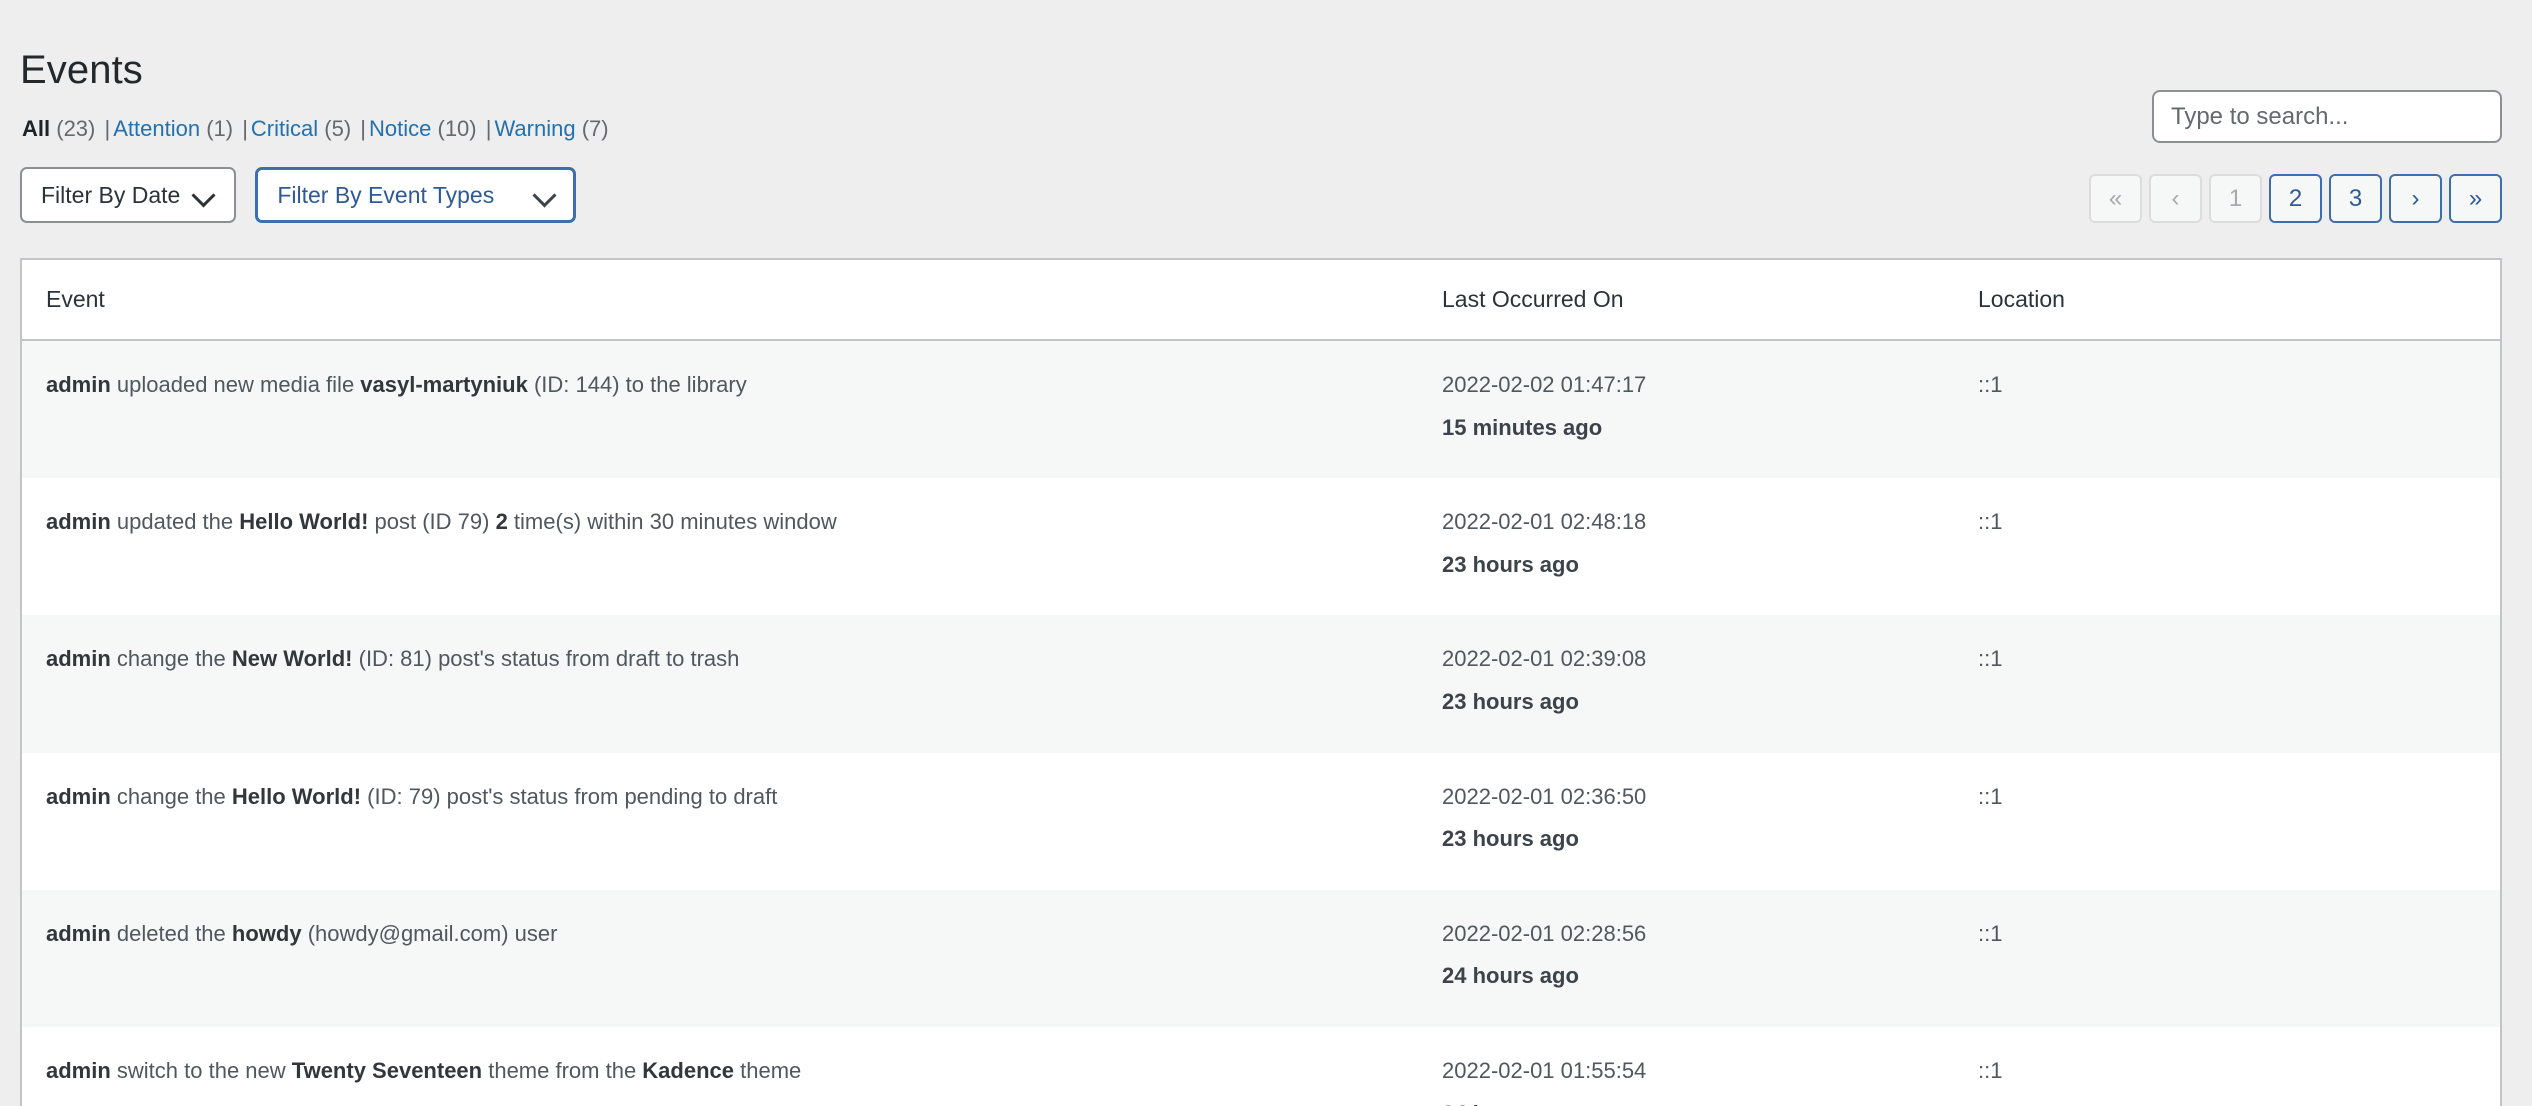  Describe the element at coordinates (1544, 659) in the screenshot. I see `timestamp-absolute: 2022-02-01 02:39:08` at that location.